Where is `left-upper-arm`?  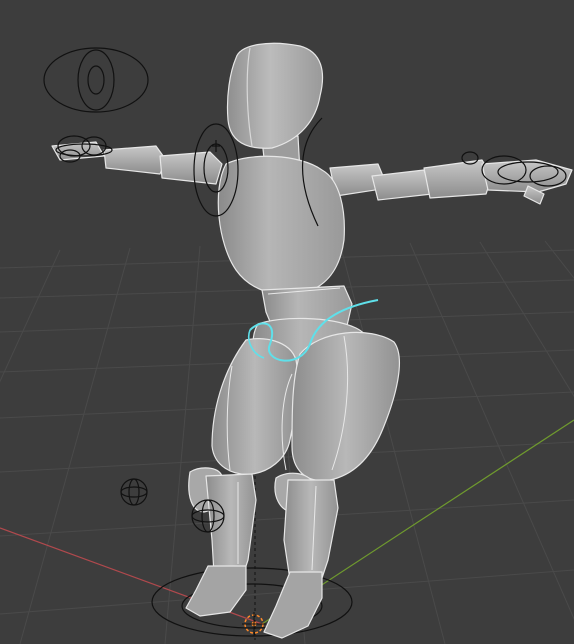
left-upper-arm is located at coordinates (191, 168).